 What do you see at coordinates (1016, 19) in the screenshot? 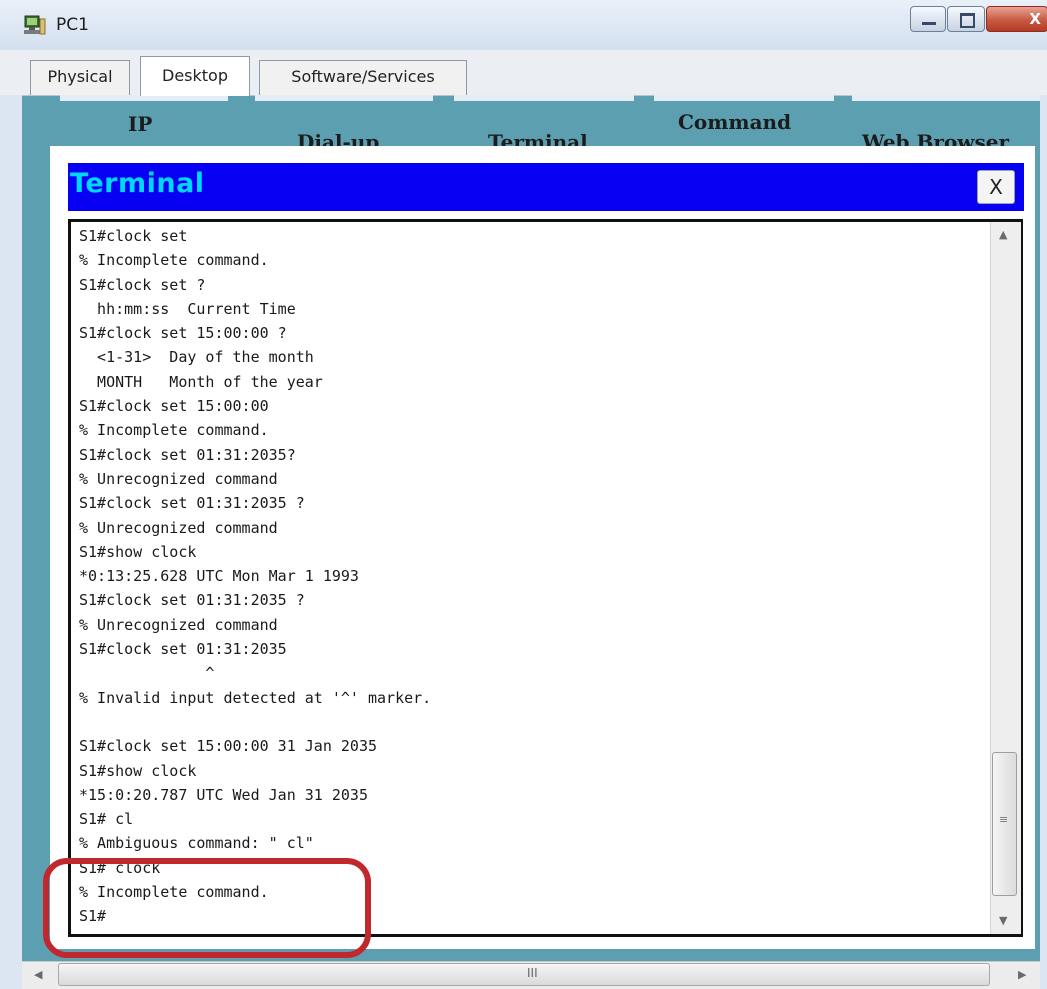
I see `close-window-button: X` at bounding box center [1016, 19].